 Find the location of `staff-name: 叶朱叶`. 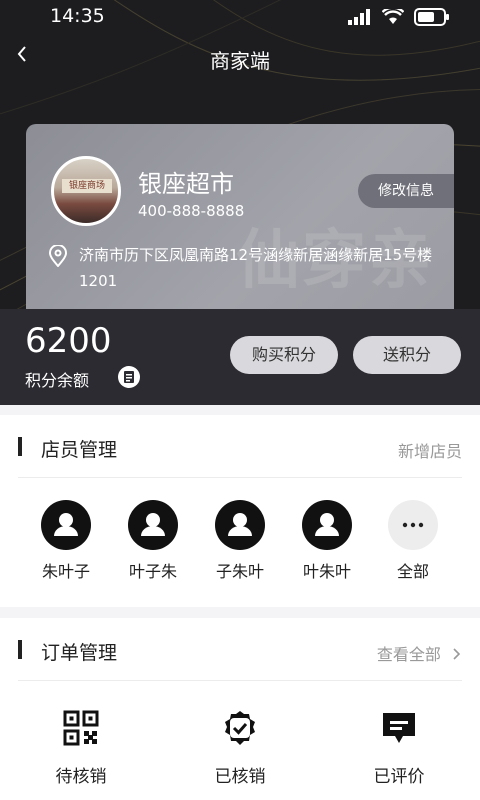

staff-name: 叶朱叶 is located at coordinates (326, 571).